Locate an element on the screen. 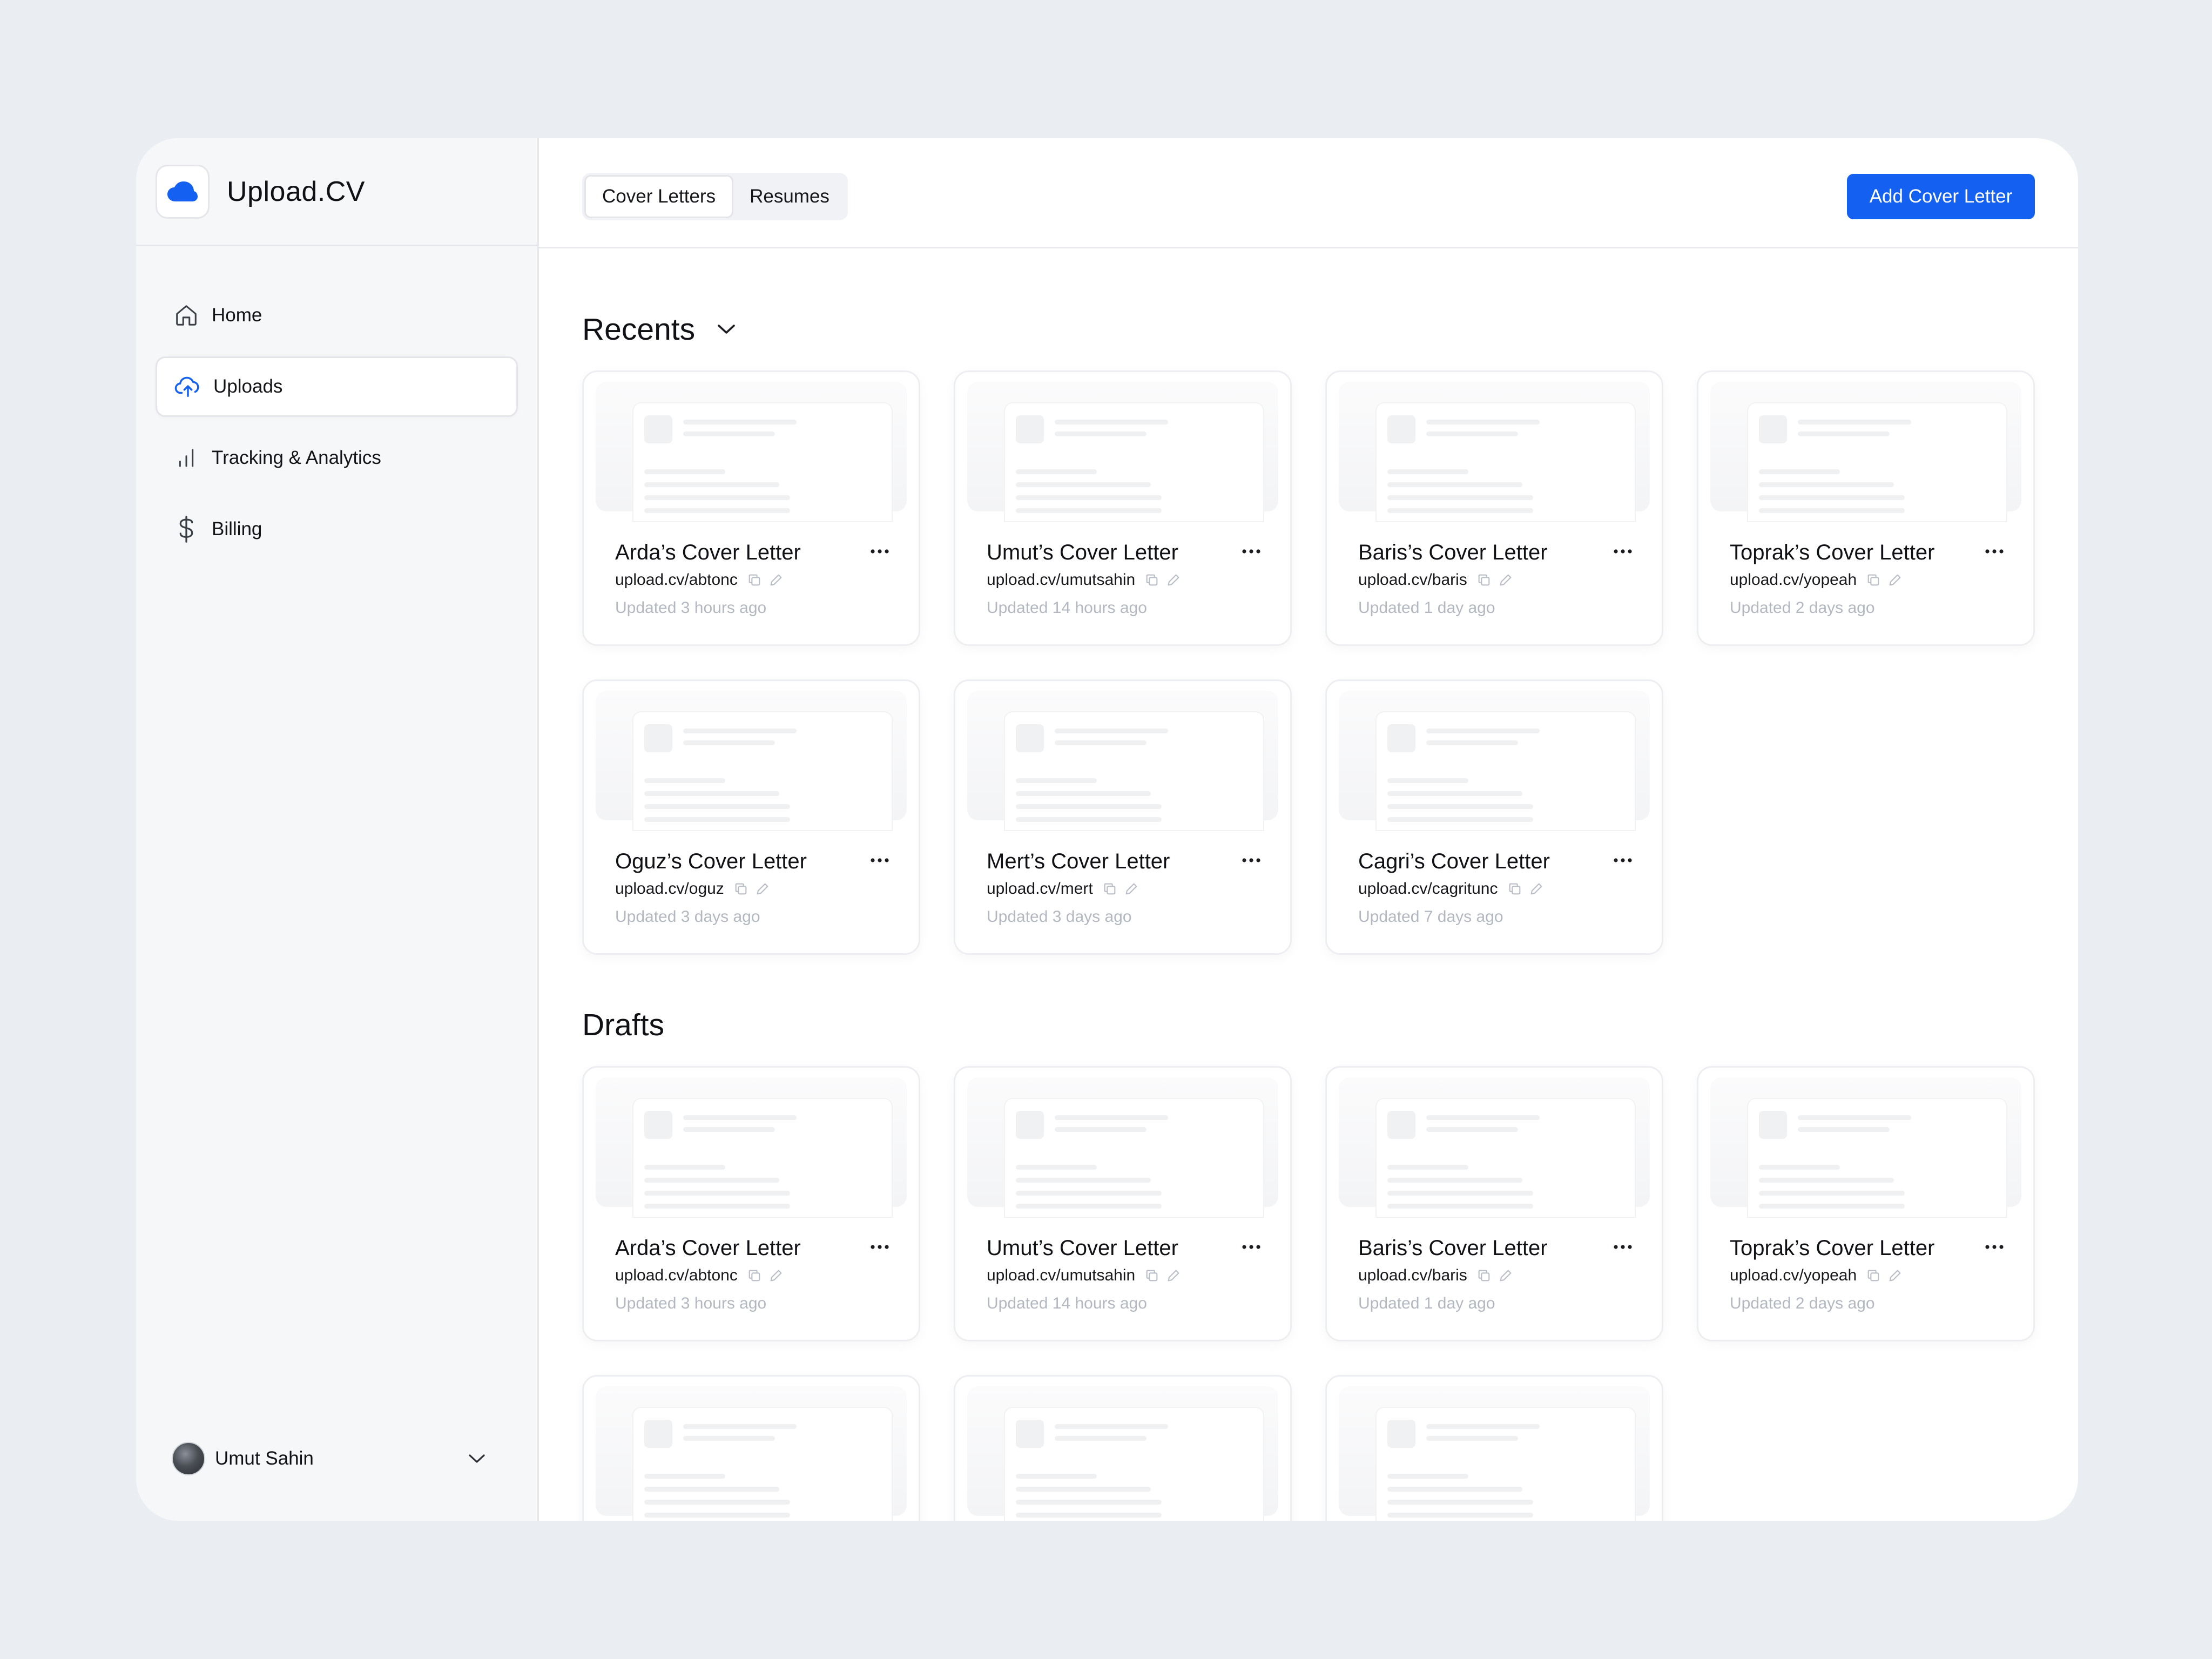  sidebar-item-home: Home is located at coordinates (337, 315).